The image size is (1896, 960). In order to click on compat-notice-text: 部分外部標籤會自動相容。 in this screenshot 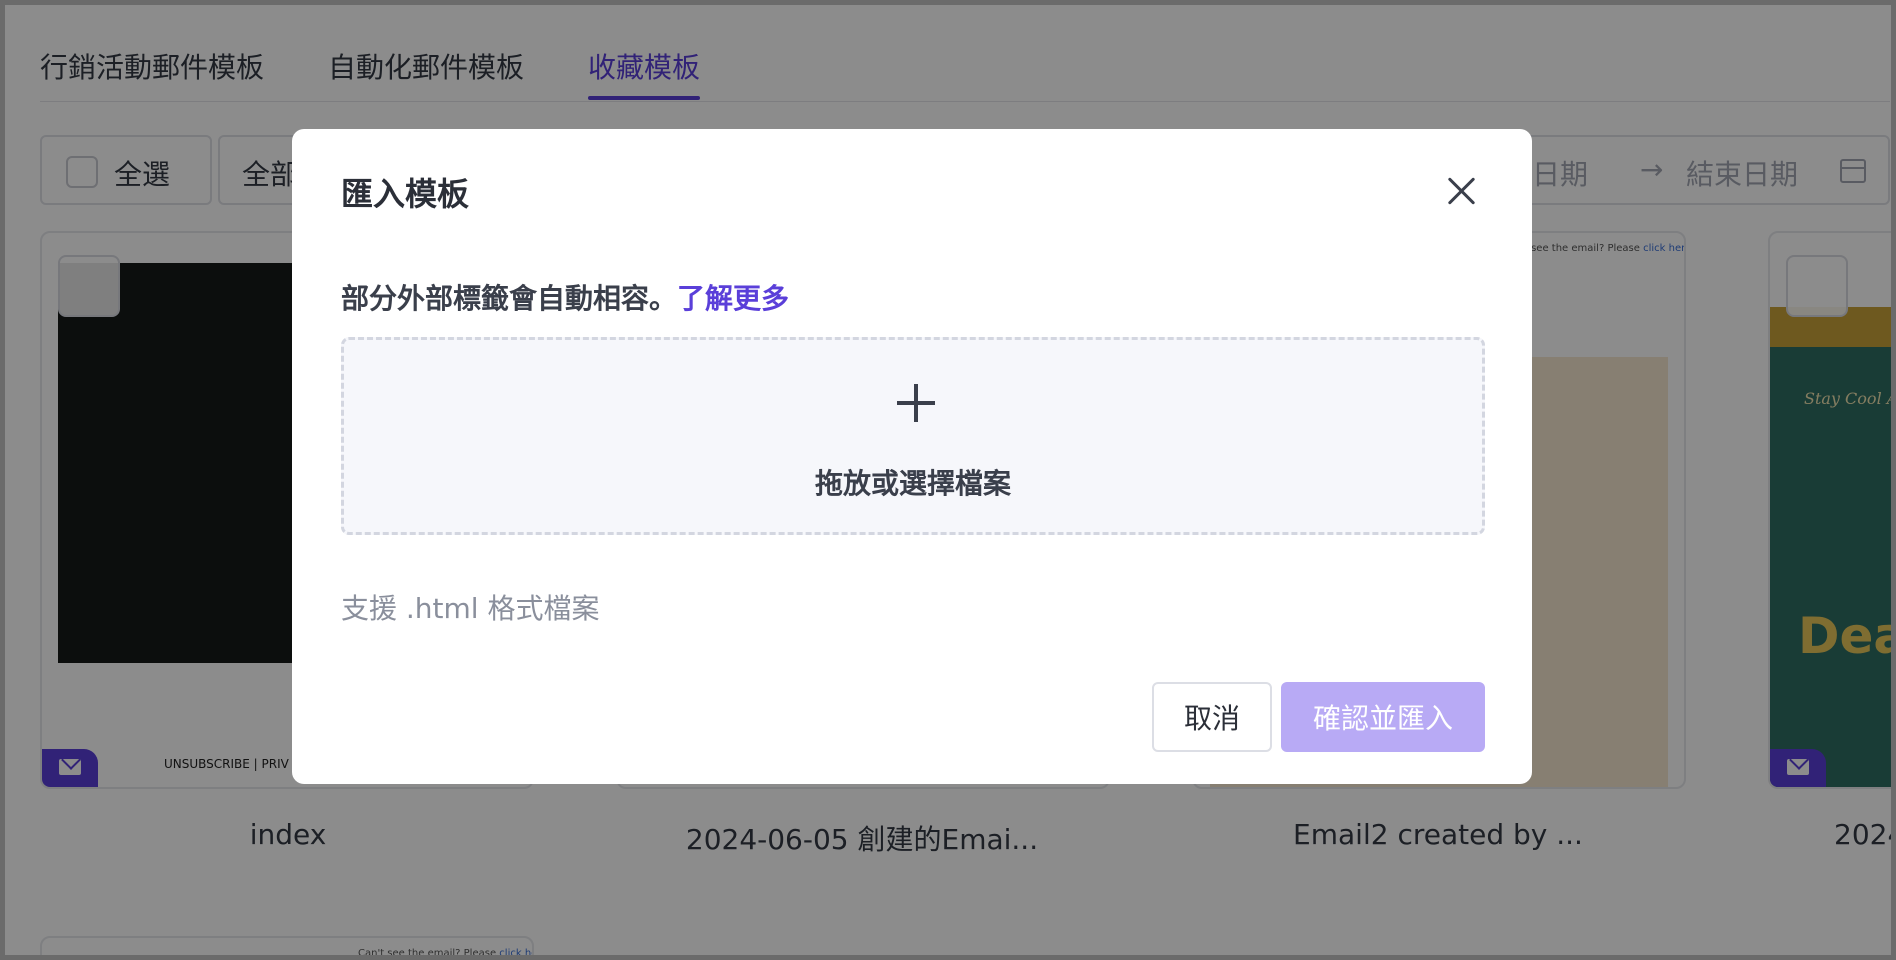, I will do `click(509, 298)`.